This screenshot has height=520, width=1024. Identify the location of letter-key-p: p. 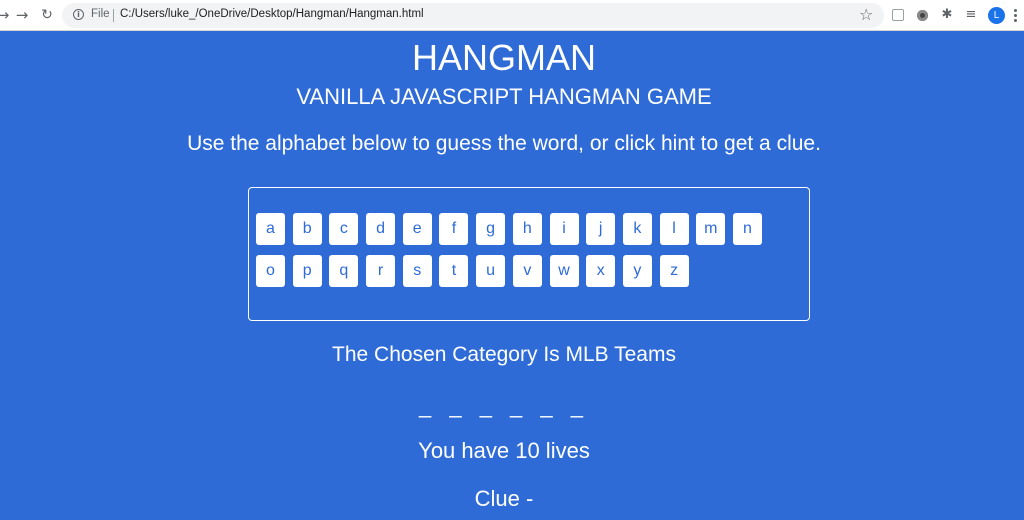
(307, 271).